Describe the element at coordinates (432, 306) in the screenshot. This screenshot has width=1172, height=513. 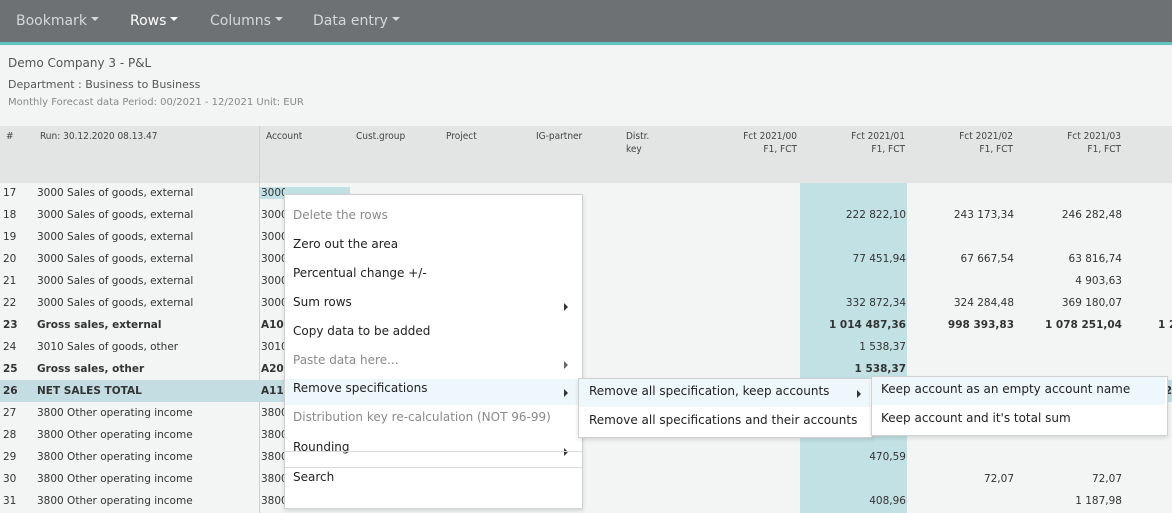
I see `context-menu-item-sum-rows: Sum rows` at that location.